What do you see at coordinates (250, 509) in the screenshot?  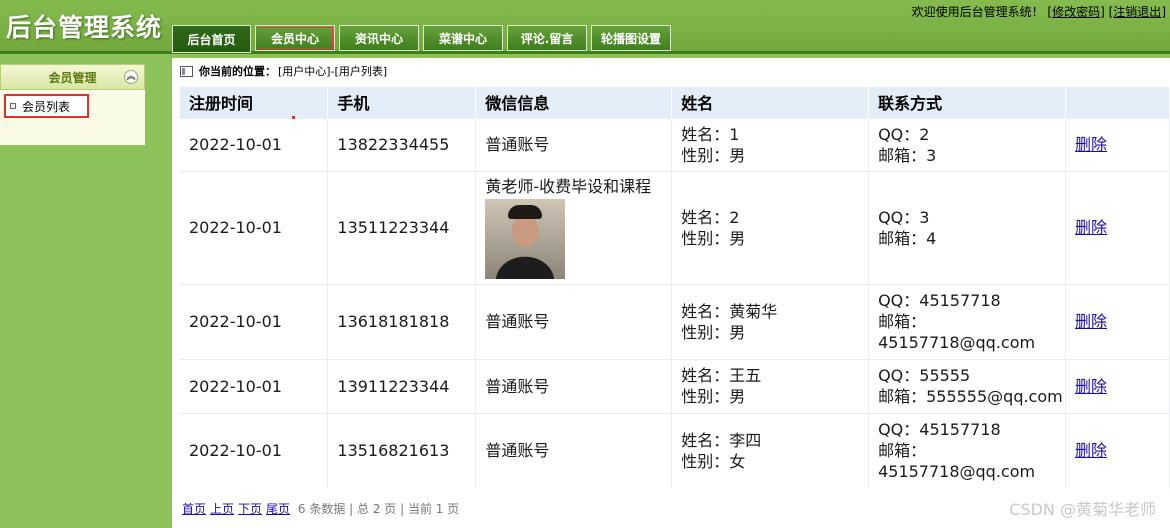 I see `pager-next-link: 下页` at bounding box center [250, 509].